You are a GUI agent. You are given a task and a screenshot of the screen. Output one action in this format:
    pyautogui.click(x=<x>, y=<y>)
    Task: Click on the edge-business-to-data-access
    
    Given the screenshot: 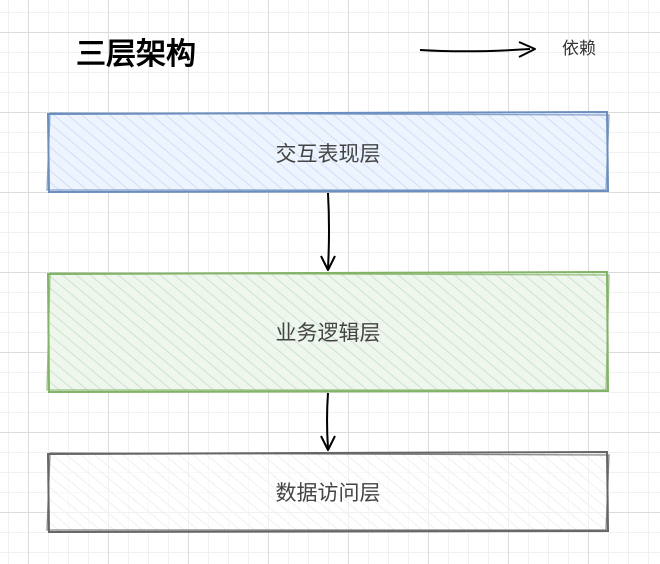 What is the action you would take?
    pyautogui.click(x=328, y=421)
    